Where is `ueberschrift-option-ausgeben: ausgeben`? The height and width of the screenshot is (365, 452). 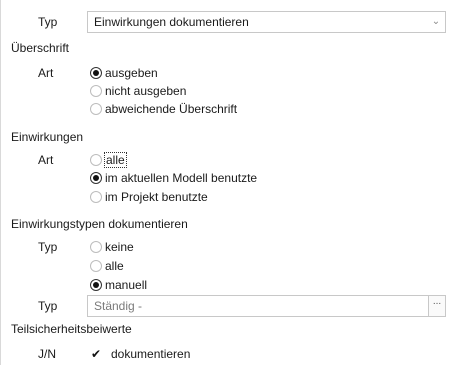 ueberschrift-option-ausgeben: ausgeben is located at coordinates (124, 73).